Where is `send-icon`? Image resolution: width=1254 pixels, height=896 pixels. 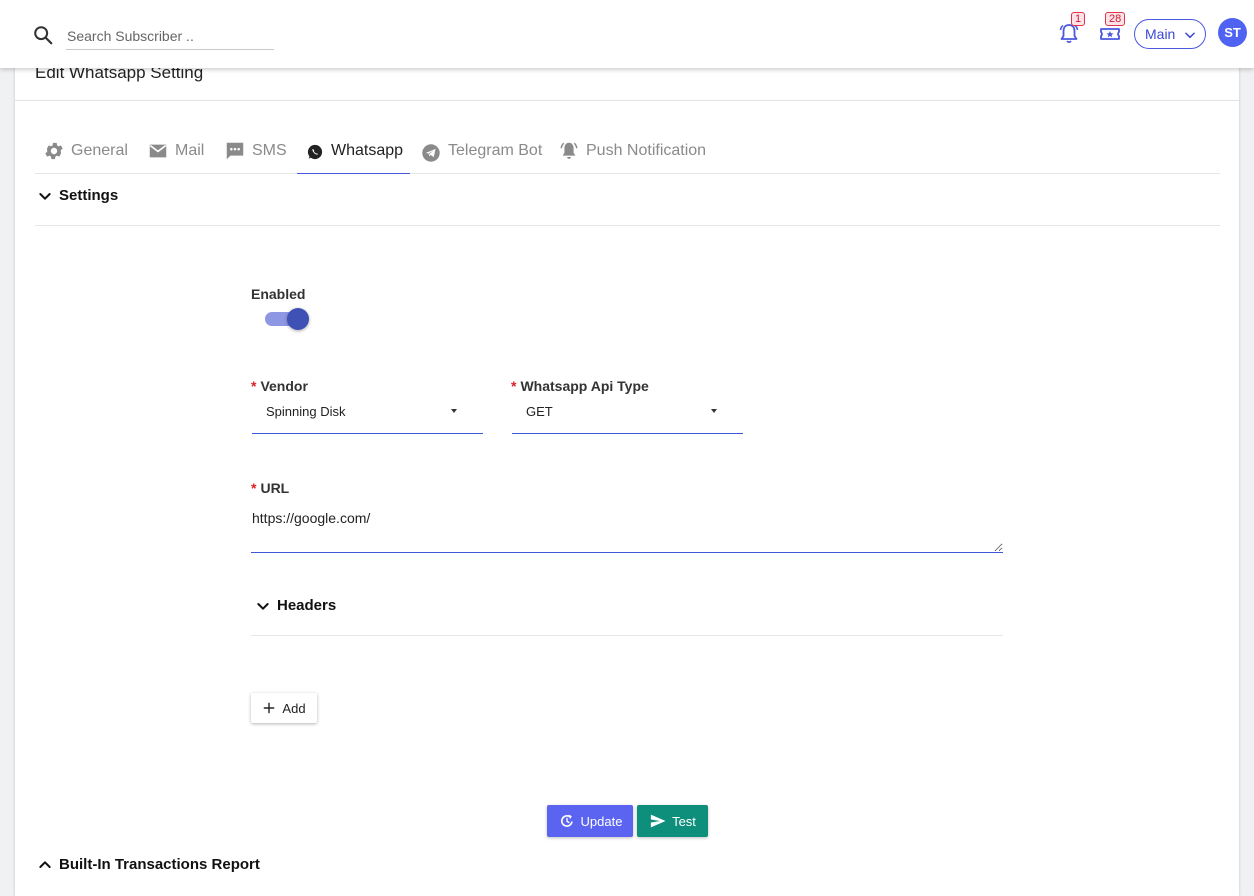 send-icon is located at coordinates (658, 821).